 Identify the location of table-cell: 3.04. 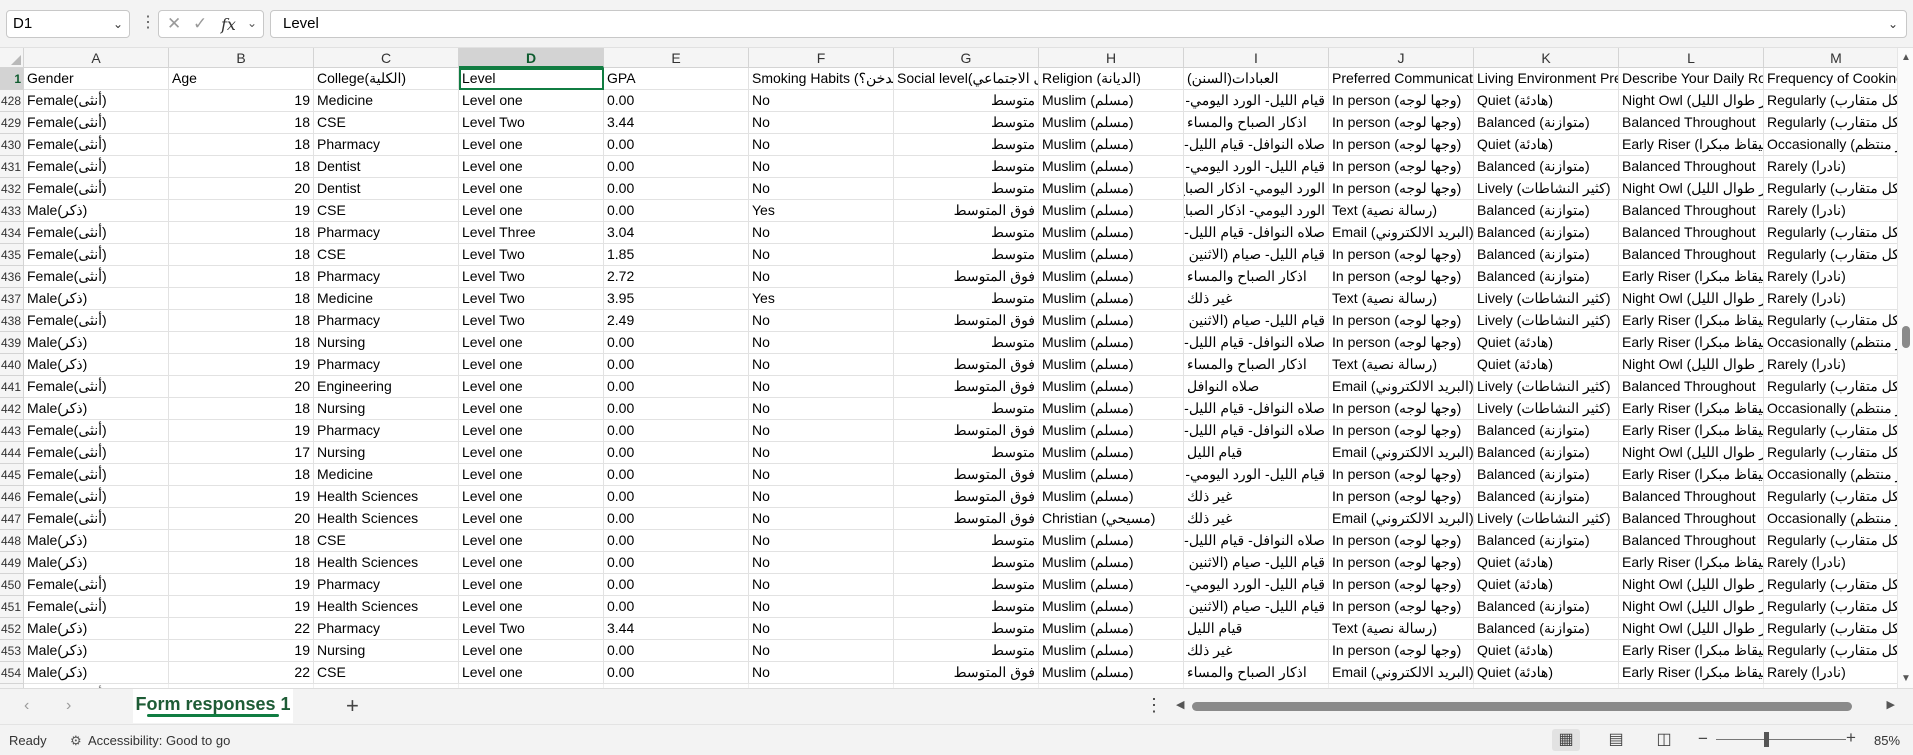
(676, 233).